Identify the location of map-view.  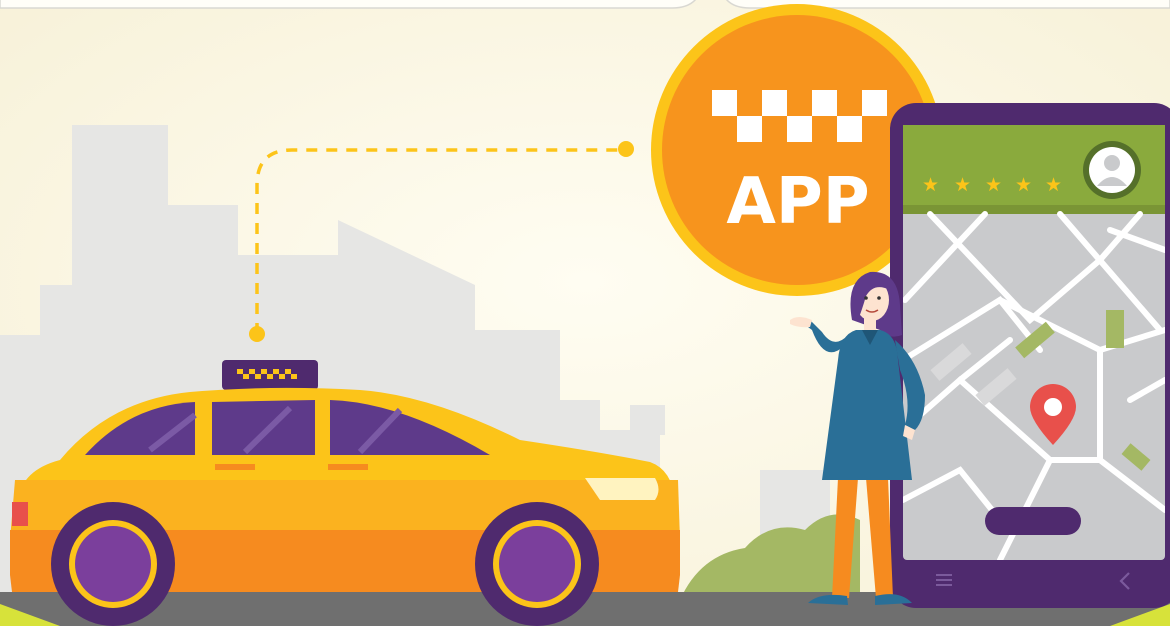
(1034, 385).